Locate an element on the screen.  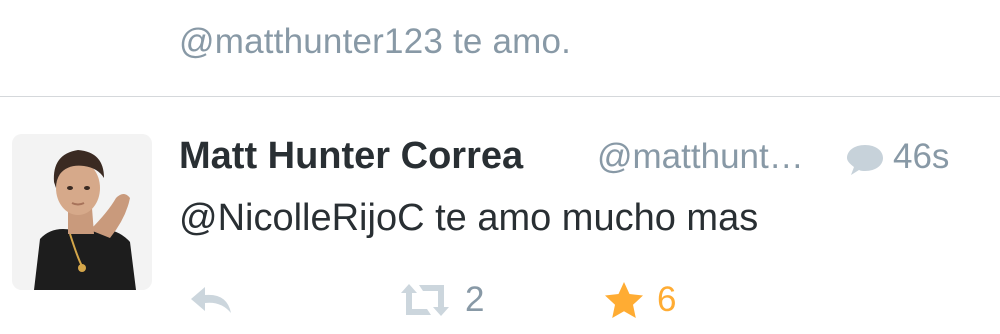
previous-tweet-text: @matthunter123 te amo. is located at coordinates (375, 41).